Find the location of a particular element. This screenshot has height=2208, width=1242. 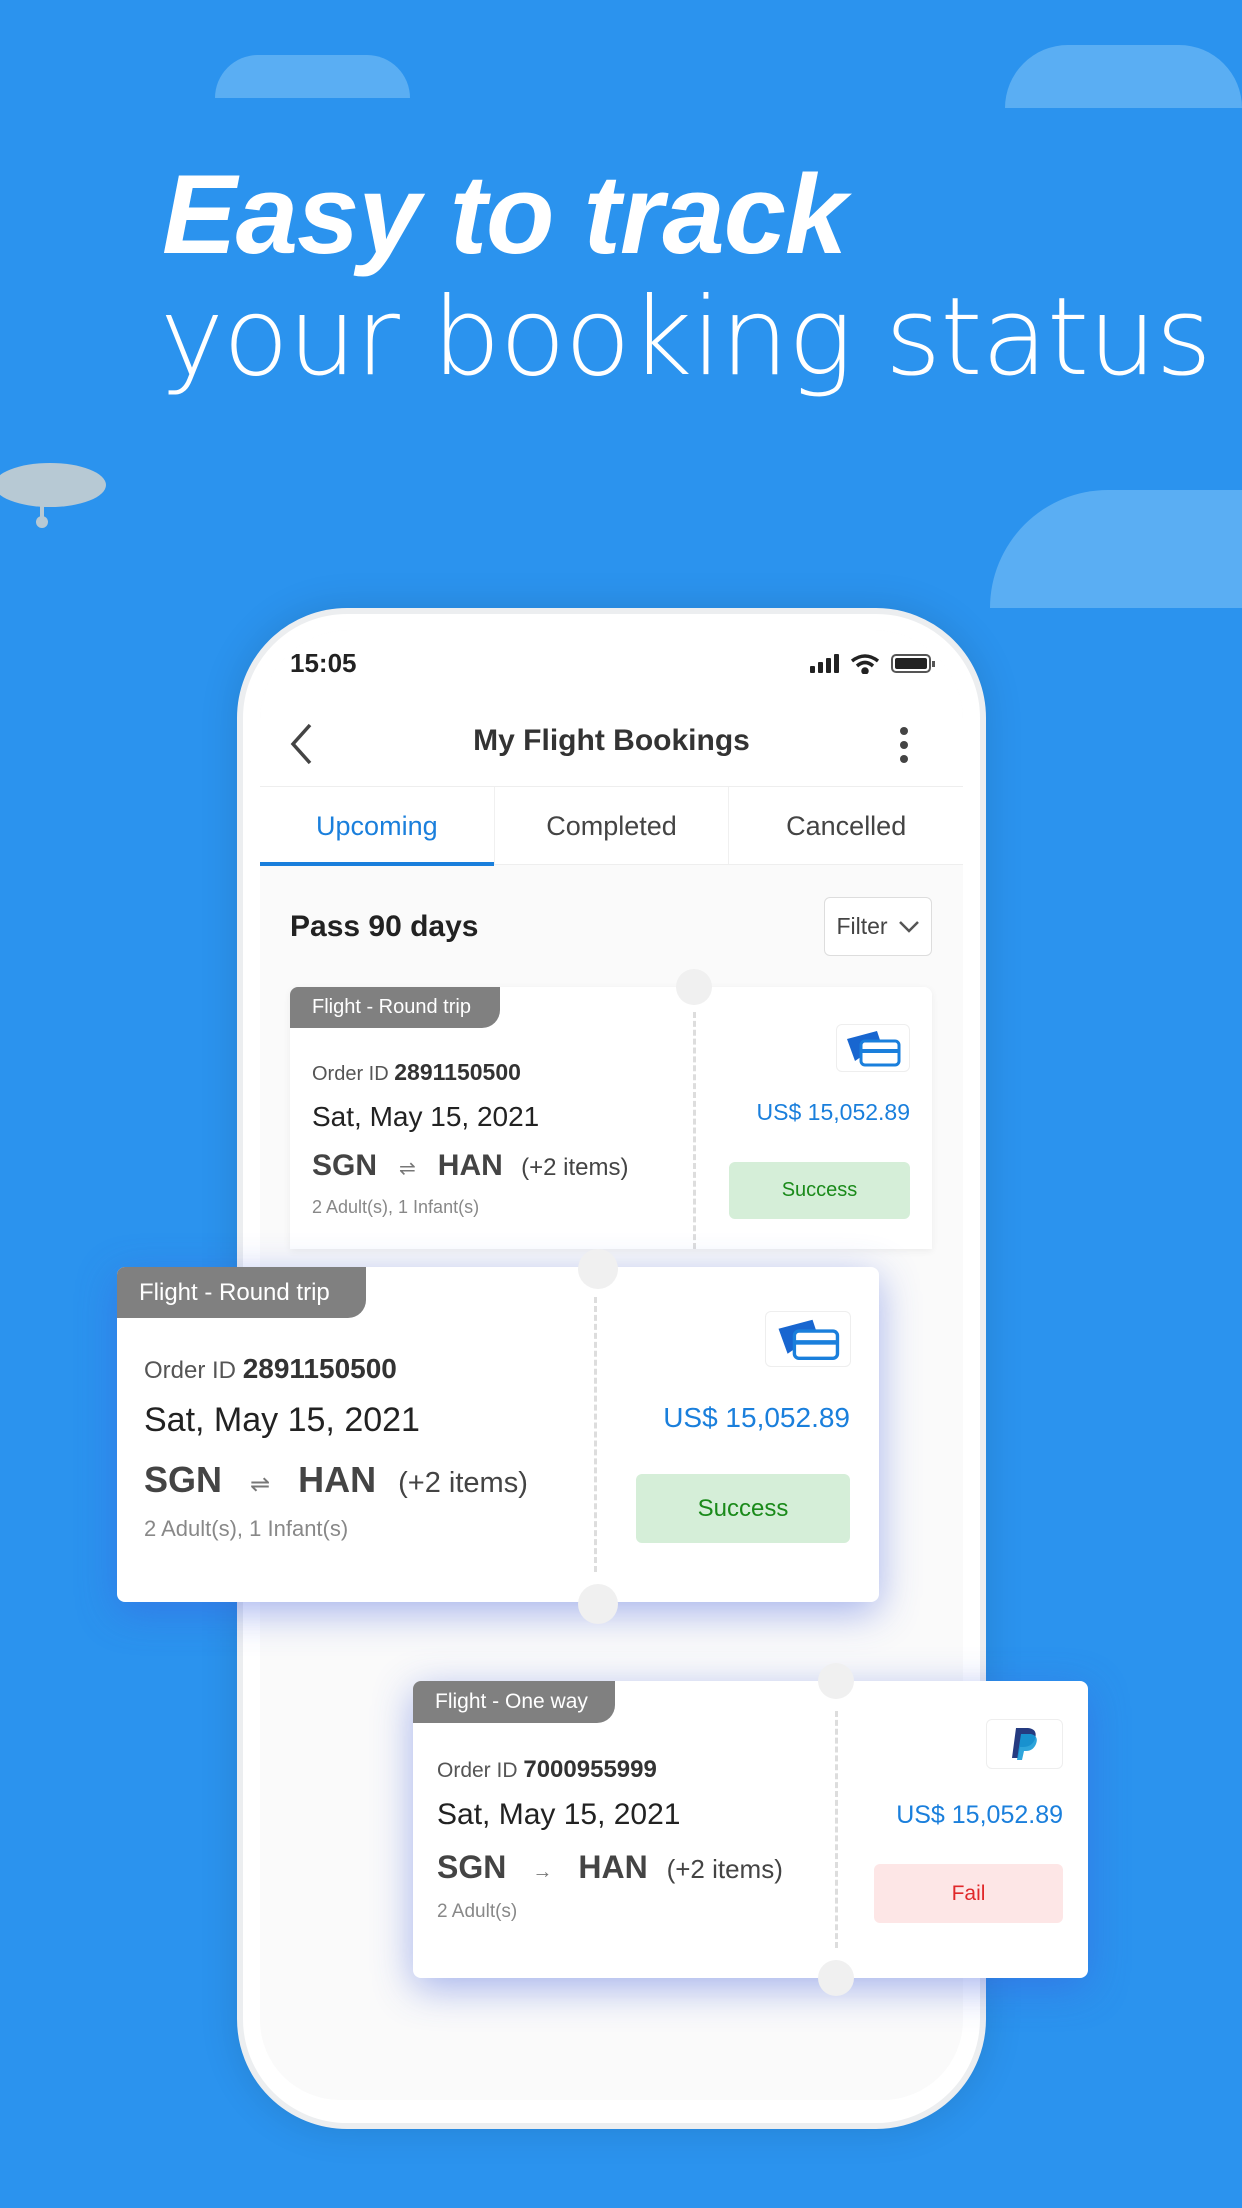

tab-completed: Completed is located at coordinates (611, 825).